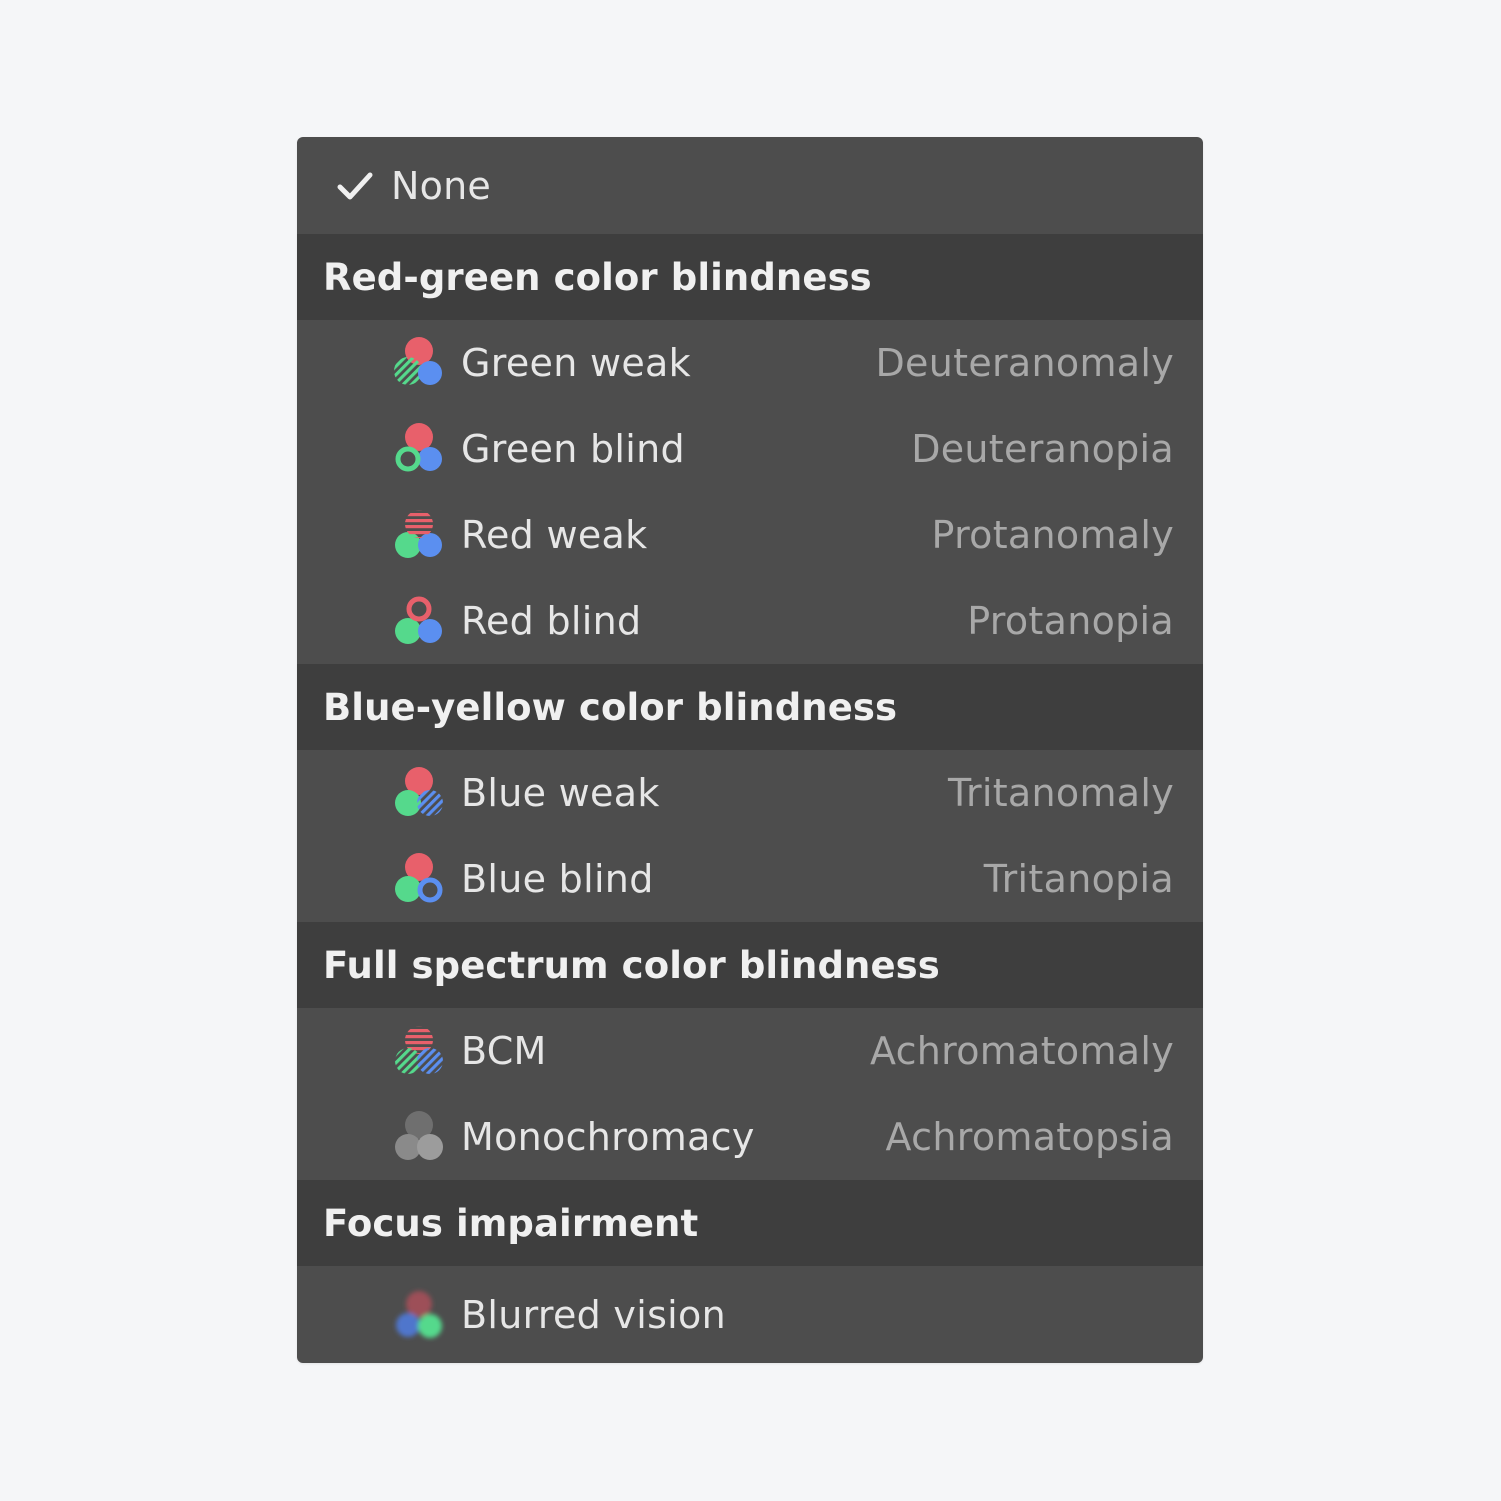 This screenshot has height=1501, width=1501. Describe the element at coordinates (750, 449) in the screenshot. I see `menu-item-green-blind: Green blind Deuteranopia` at that location.